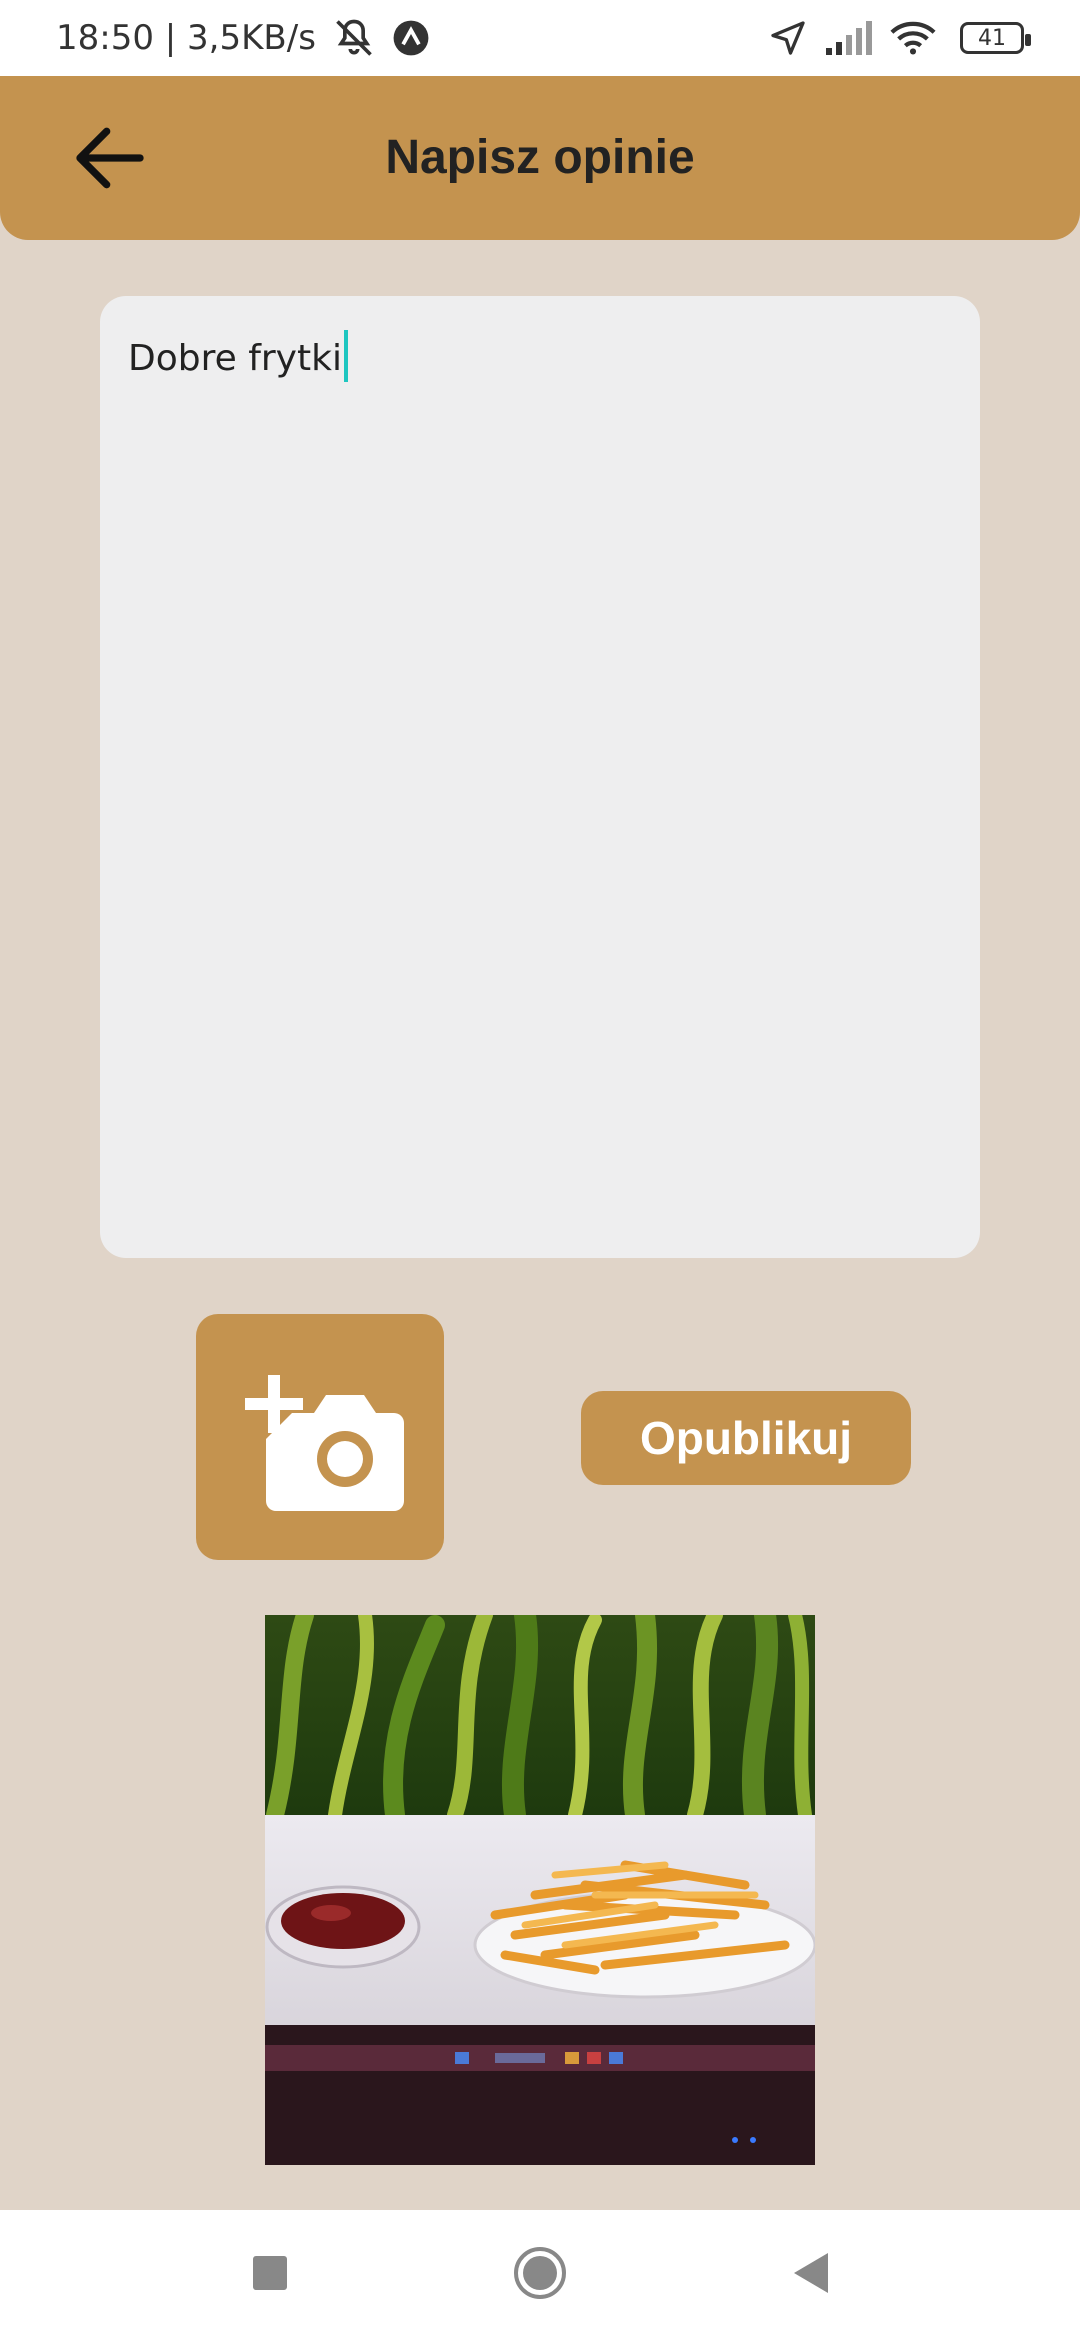  I want to click on battery-level: 41, so click(992, 38).